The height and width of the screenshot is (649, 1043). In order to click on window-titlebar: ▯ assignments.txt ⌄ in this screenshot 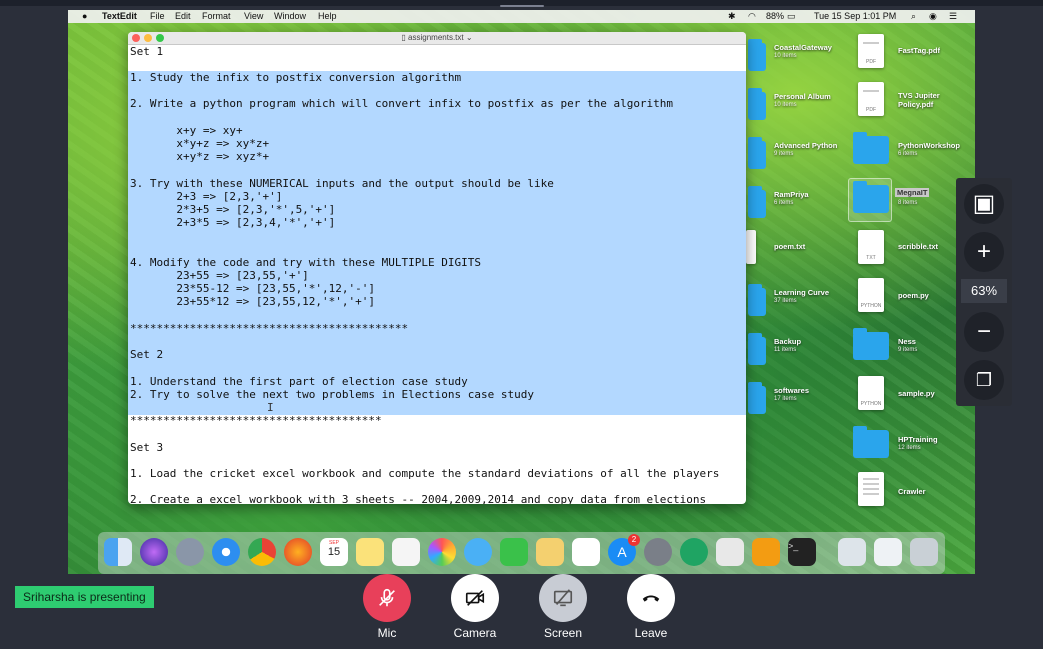, I will do `click(437, 38)`.